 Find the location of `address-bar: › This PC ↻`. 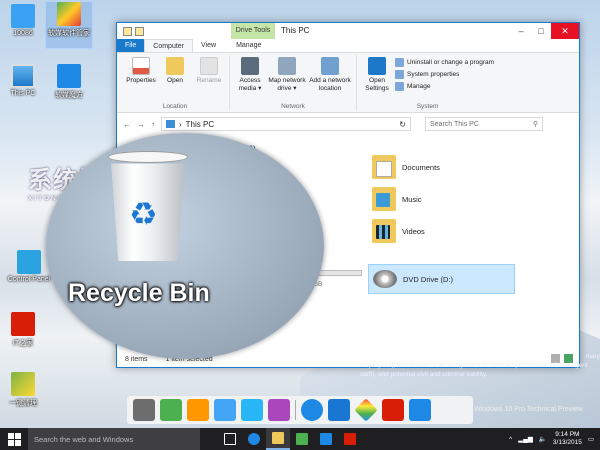

address-bar: › This PC ↻ is located at coordinates (286, 124).